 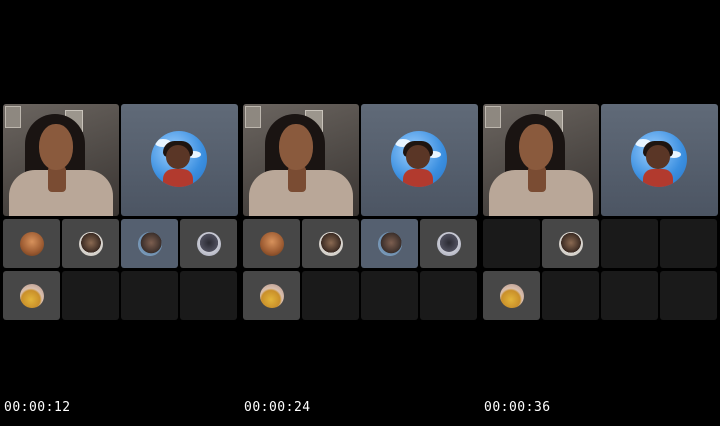 I want to click on timestamp-label: 00:00:12, so click(x=37, y=407).